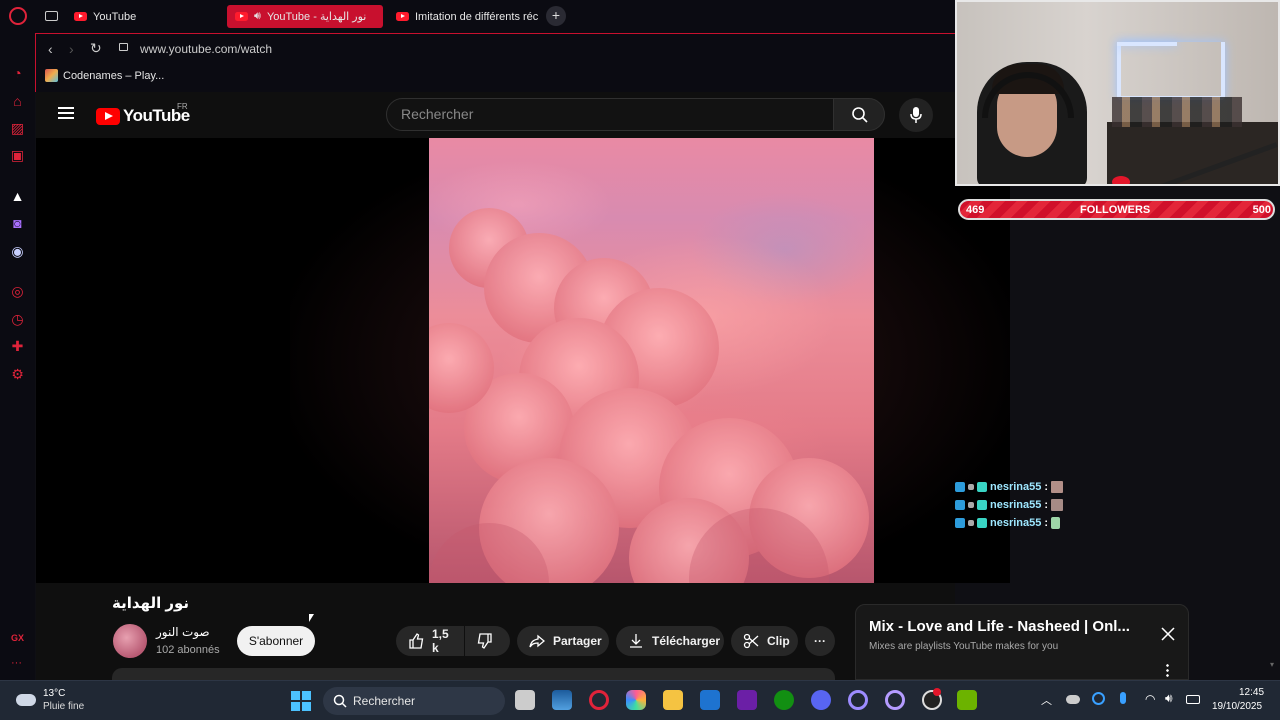 The image size is (1280, 720). What do you see at coordinates (1123, 698) in the screenshot?
I see `mic-tray-icon` at bounding box center [1123, 698].